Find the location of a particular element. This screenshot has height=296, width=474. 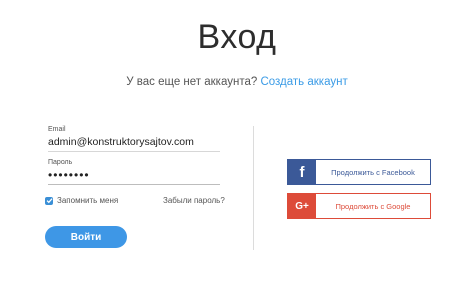

remember-me-label: Запомнить меня is located at coordinates (88, 200).